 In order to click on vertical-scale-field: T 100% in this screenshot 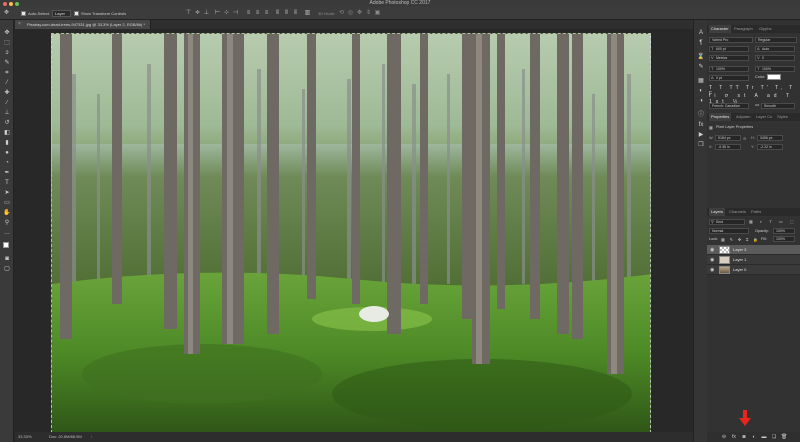, I will do `click(729, 69)`.